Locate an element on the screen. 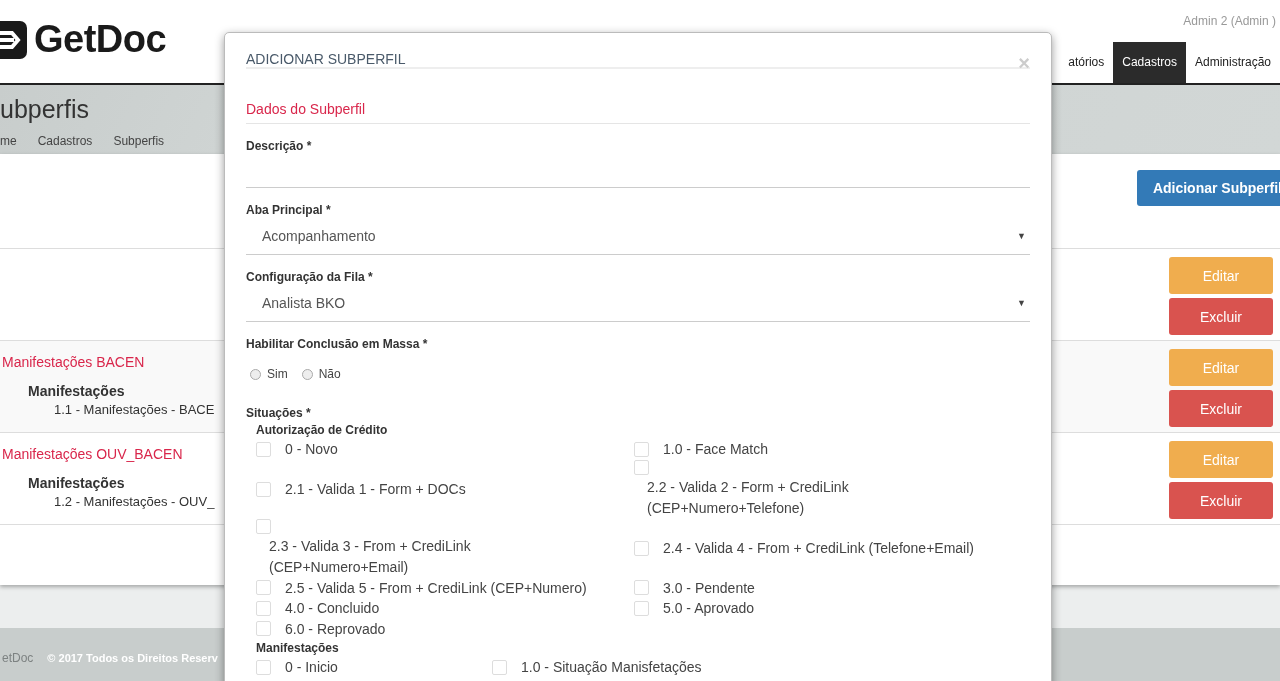 The height and width of the screenshot is (681, 1280). field-label: Habilitar Conclusão em Massa * is located at coordinates (337, 343).